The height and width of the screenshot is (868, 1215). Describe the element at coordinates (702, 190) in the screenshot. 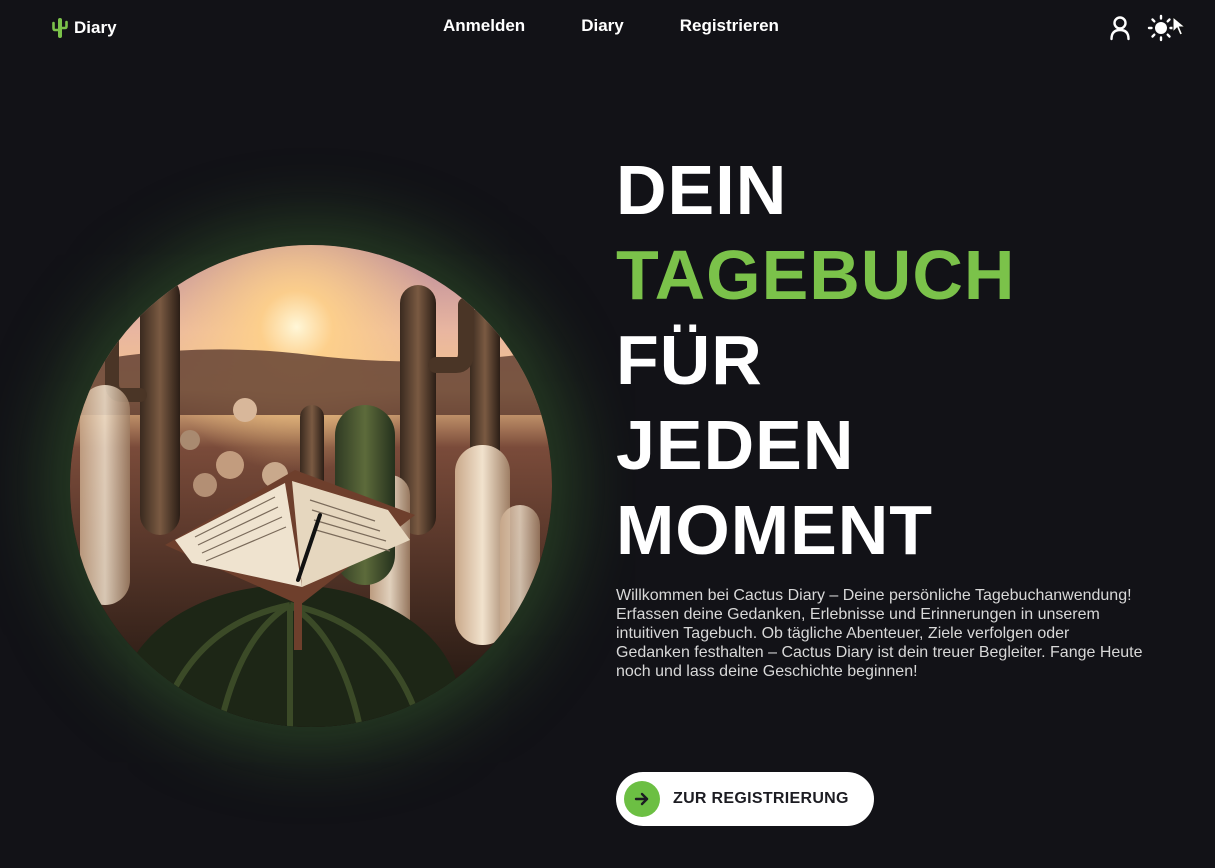

I see `headline-line-1: DEIN` at that location.